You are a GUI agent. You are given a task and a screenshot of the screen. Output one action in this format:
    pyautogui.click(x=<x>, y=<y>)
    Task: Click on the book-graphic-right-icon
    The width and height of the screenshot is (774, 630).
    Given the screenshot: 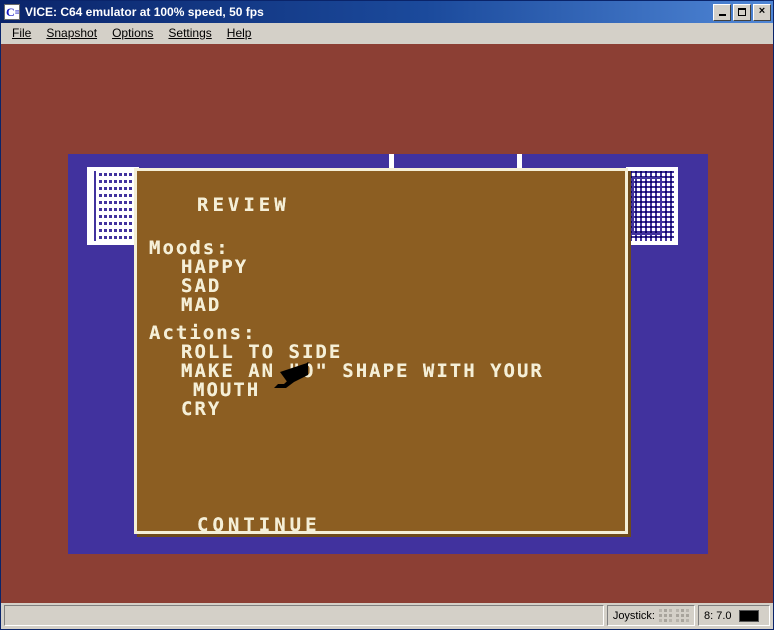 What is the action you would take?
    pyautogui.click(x=652, y=206)
    